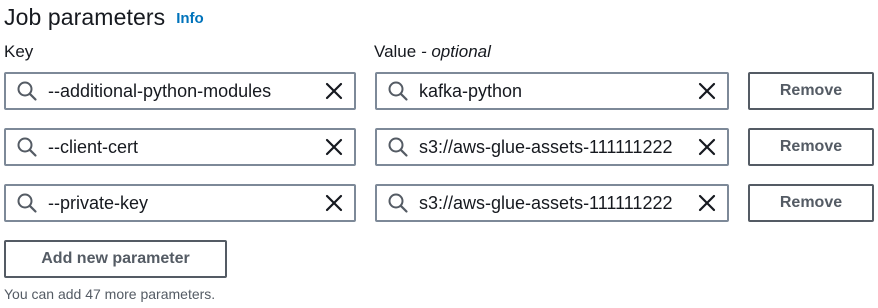 Image resolution: width=878 pixels, height=308 pixels. I want to click on key-value: --private-key, so click(98, 202).